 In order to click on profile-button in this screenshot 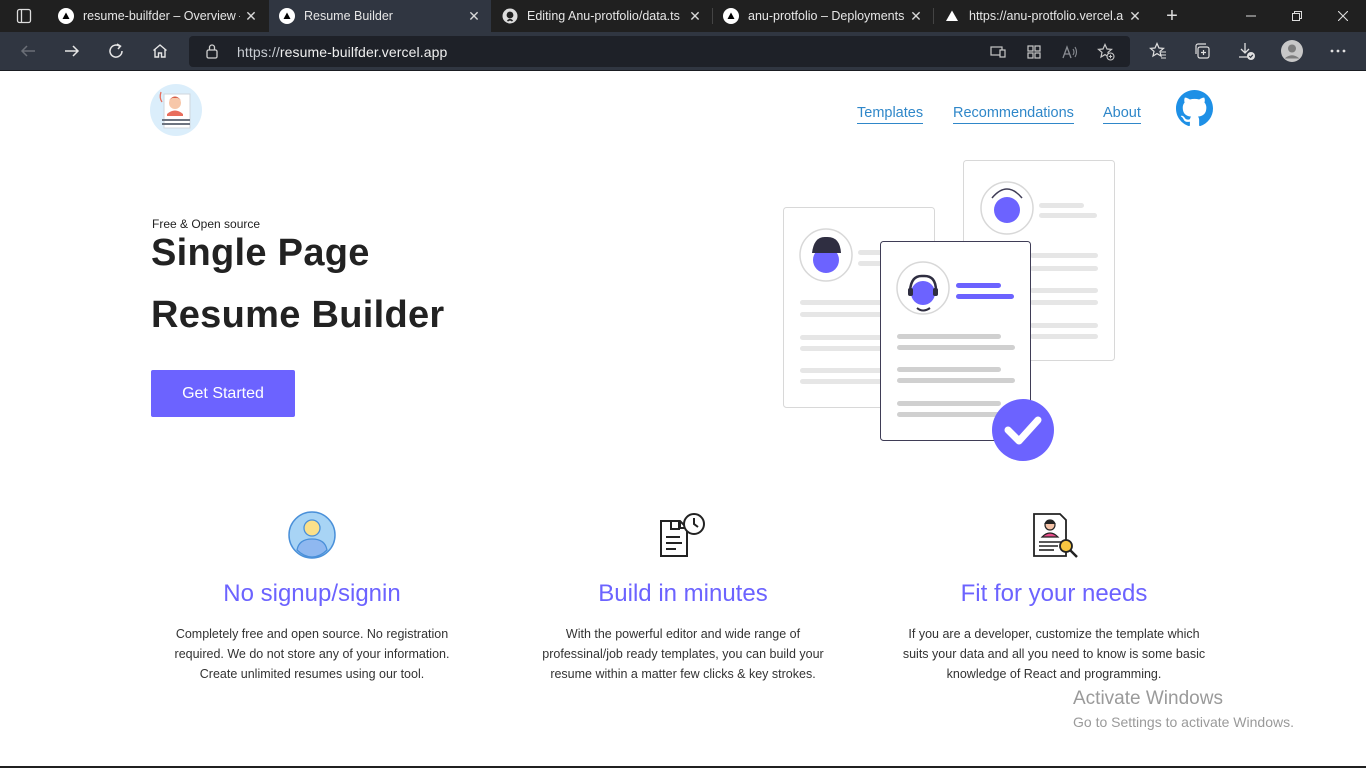, I will do `click(1292, 51)`.